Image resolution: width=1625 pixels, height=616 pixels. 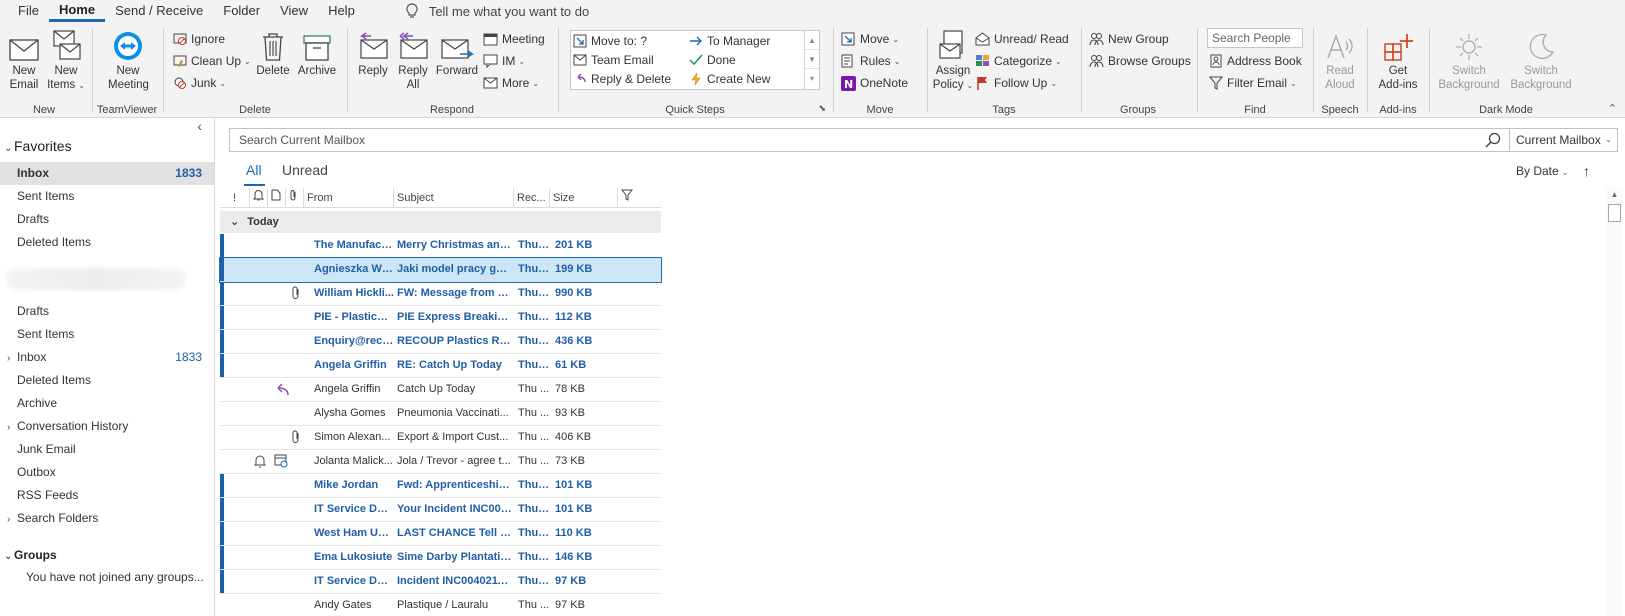 I want to click on new-meeting-button: New Meeting, so click(x=128, y=60).